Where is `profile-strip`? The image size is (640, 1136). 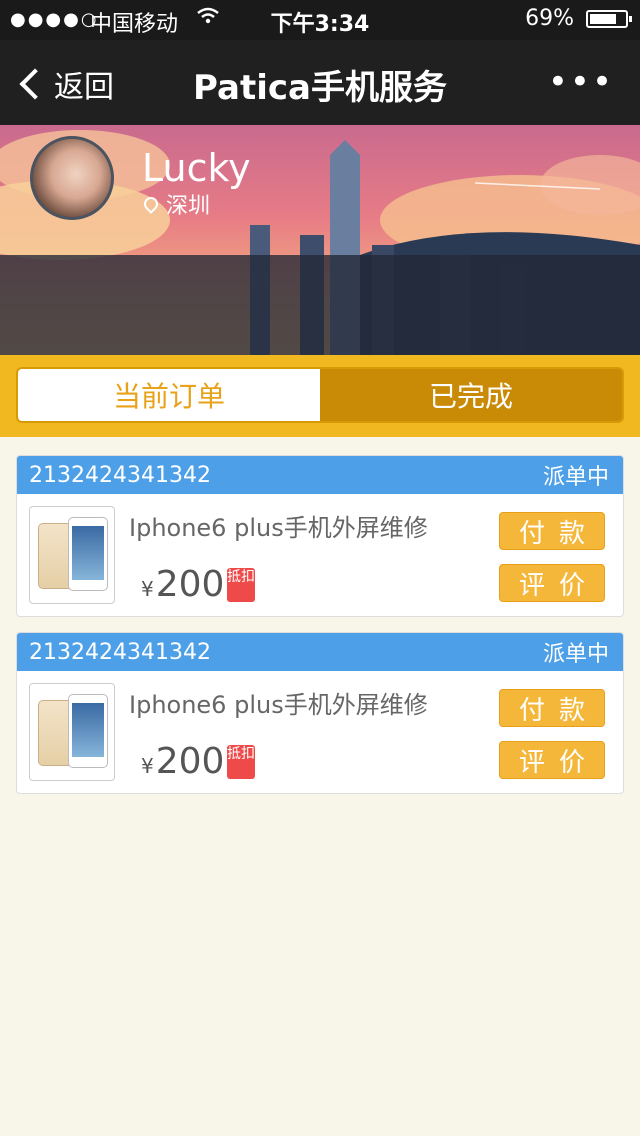 profile-strip is located at coordinates (320, 305).